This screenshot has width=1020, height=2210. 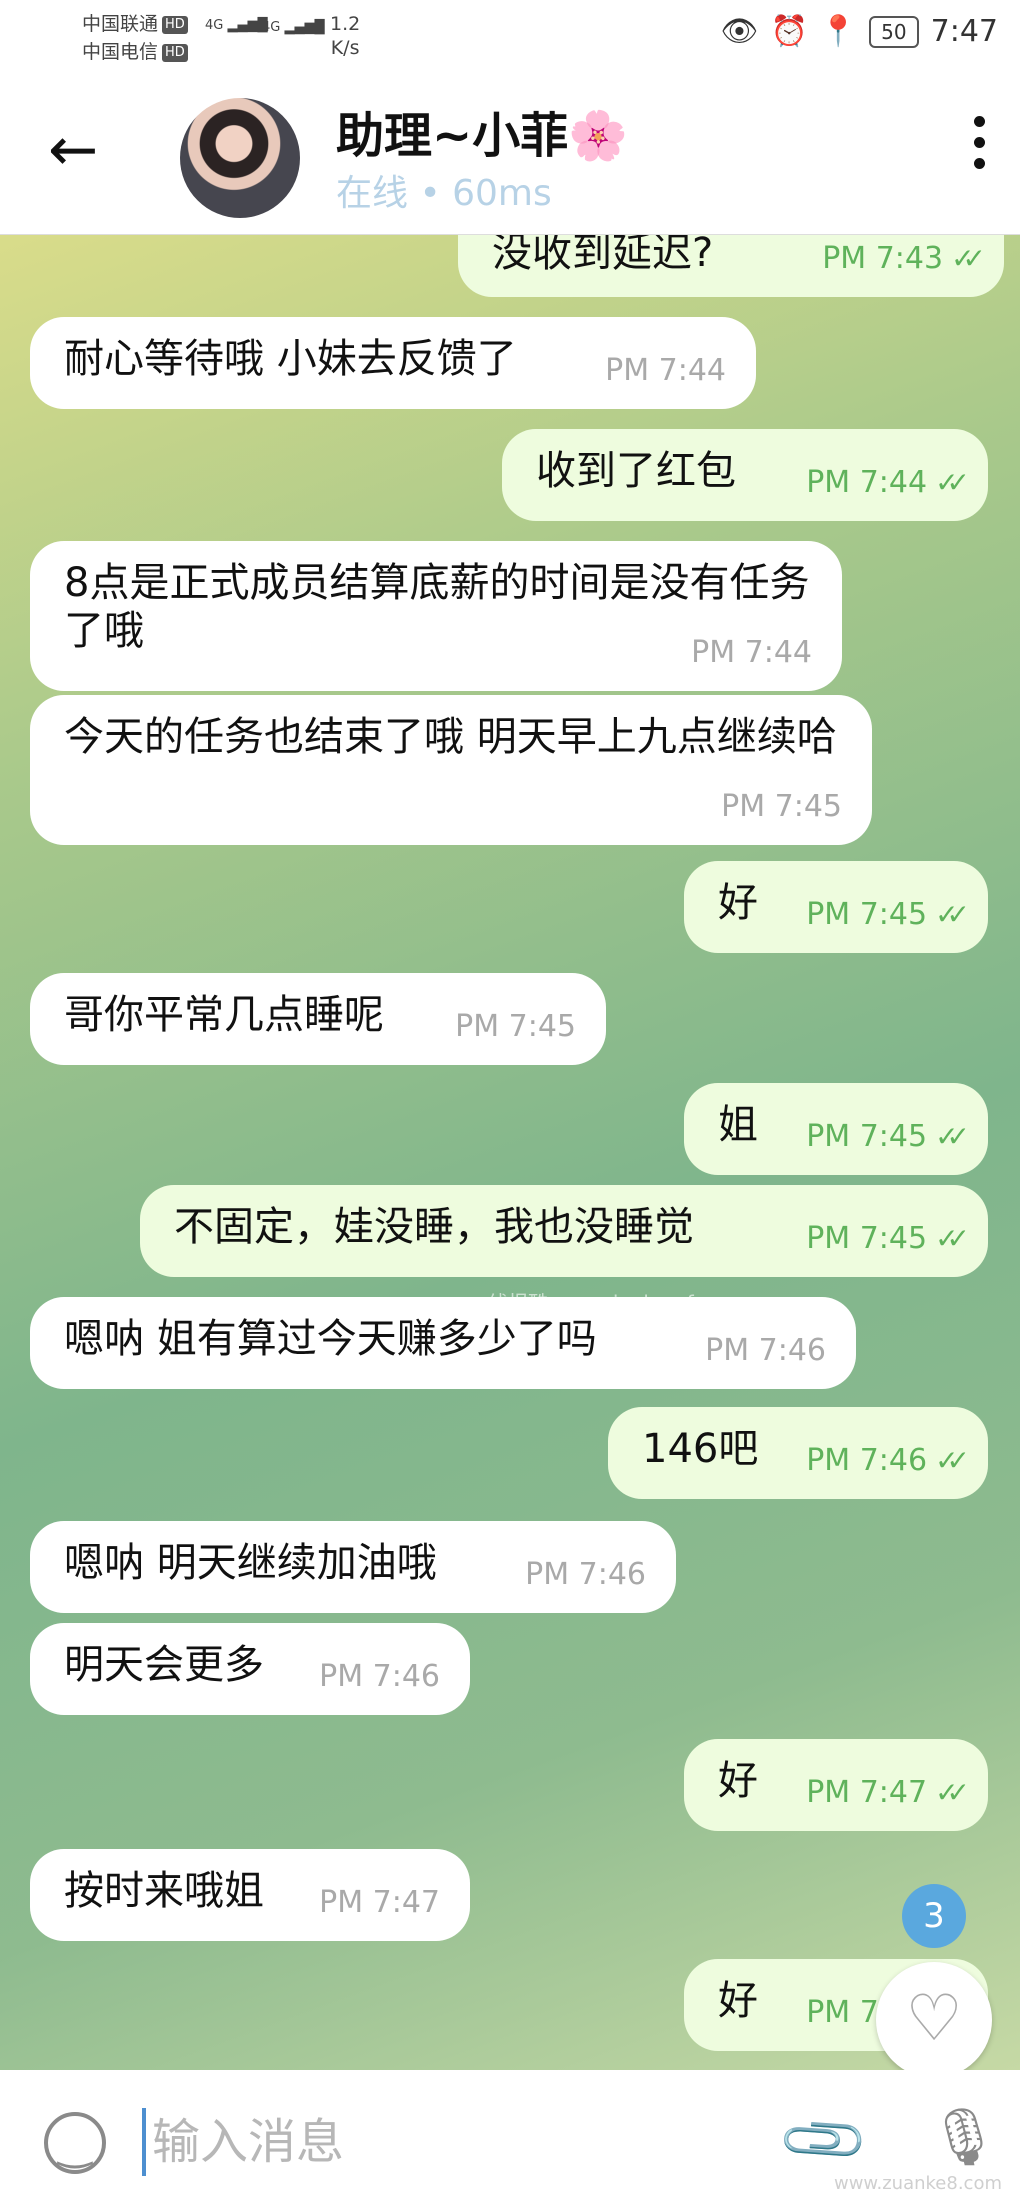 I want to click on message-bubble-outgoing: 姐 PM 7:45 ✓✓, so click(x=836, y=1129).